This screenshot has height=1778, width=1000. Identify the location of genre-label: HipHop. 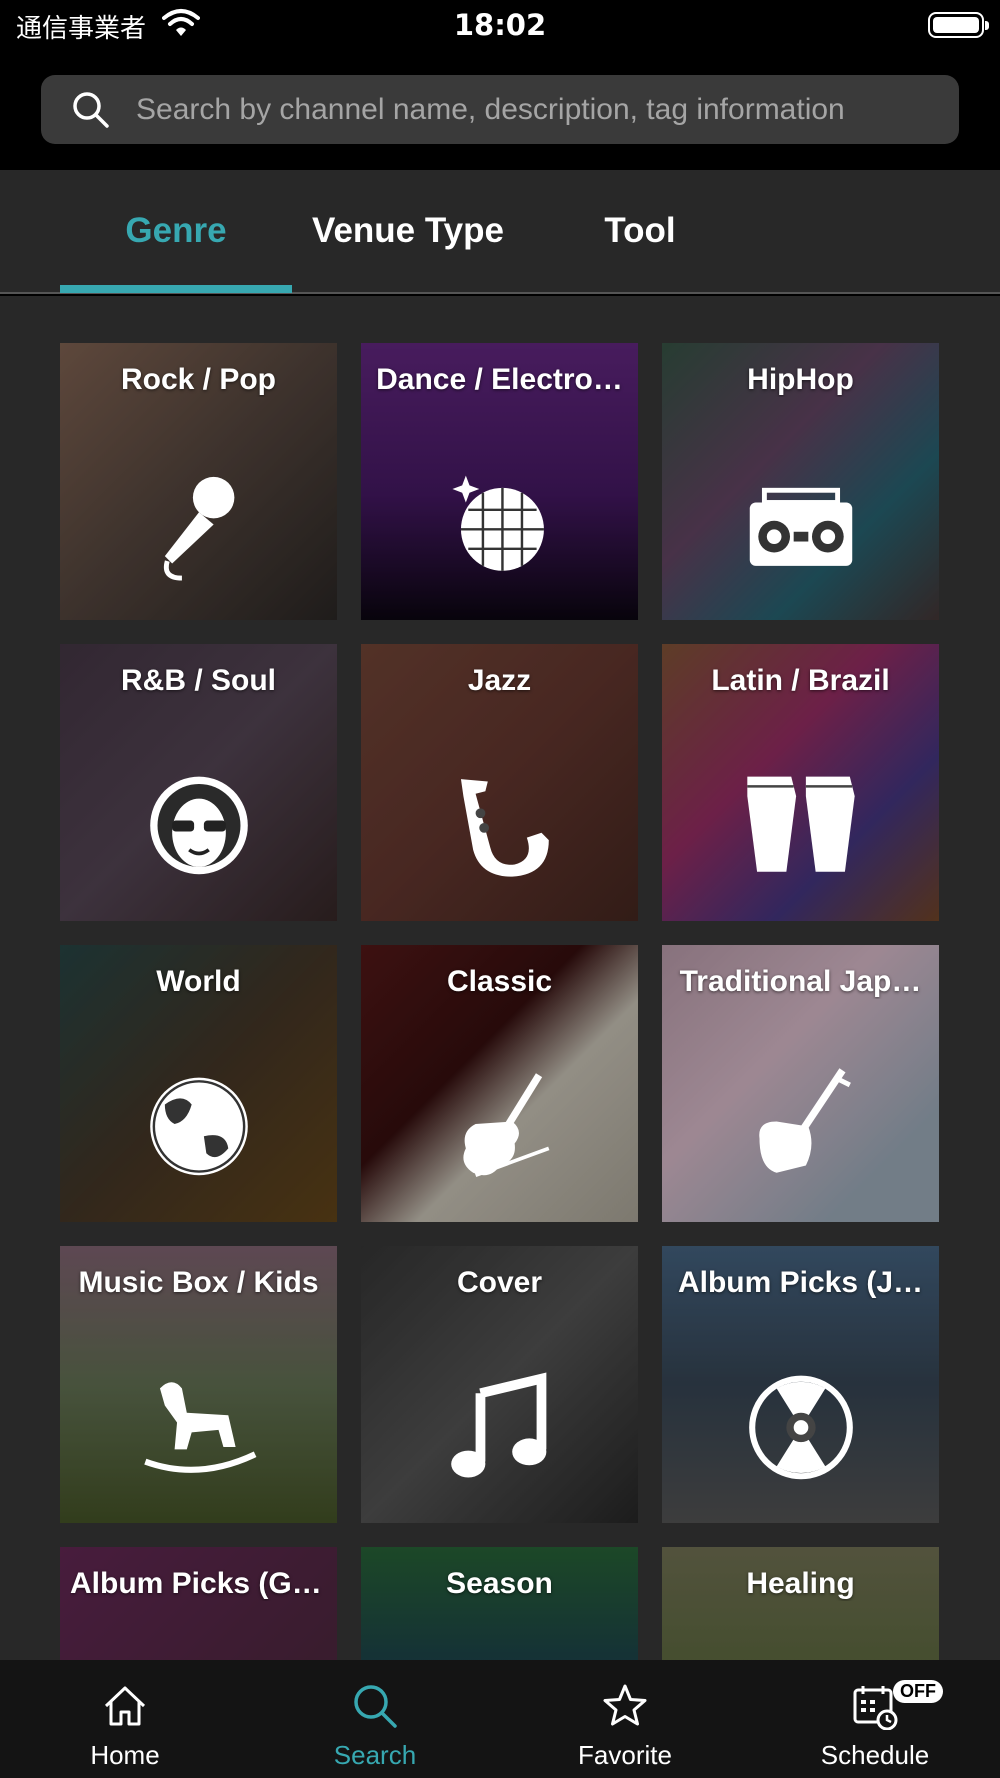
(800, 379).